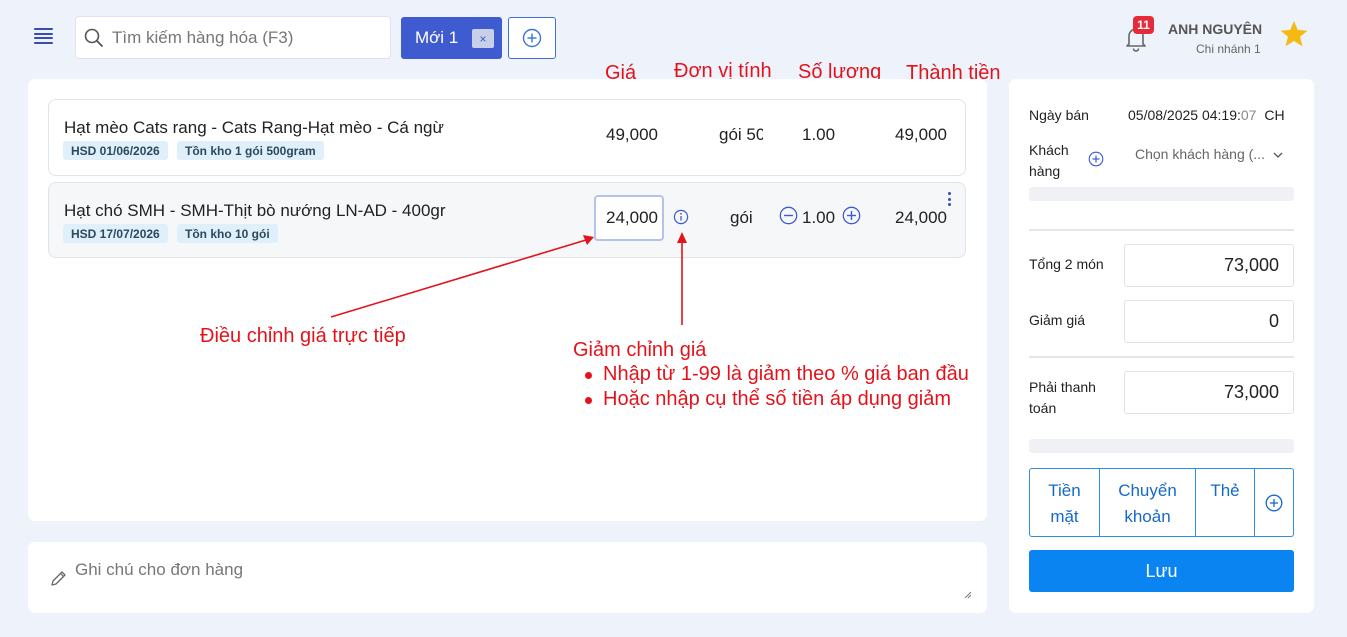  What do you see at coordinates (776, 374) in the screenshot?
I see `annotation-point: Nhập từ 1-99 là giảm theo % giá ban đầu` at bounding box center [776, 374].